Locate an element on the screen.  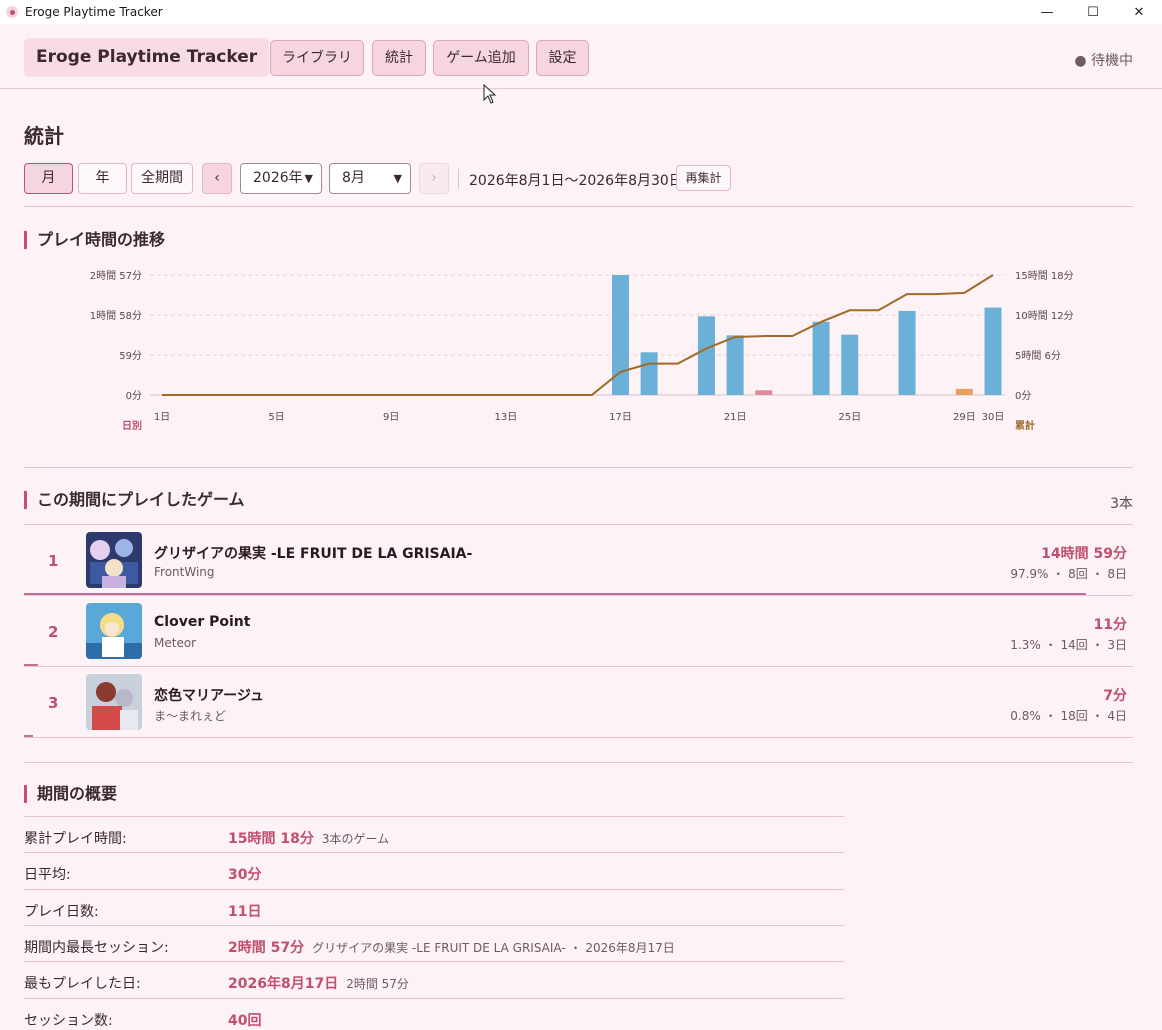
close-icon: ✕ is located at coordinates (1139, 12).